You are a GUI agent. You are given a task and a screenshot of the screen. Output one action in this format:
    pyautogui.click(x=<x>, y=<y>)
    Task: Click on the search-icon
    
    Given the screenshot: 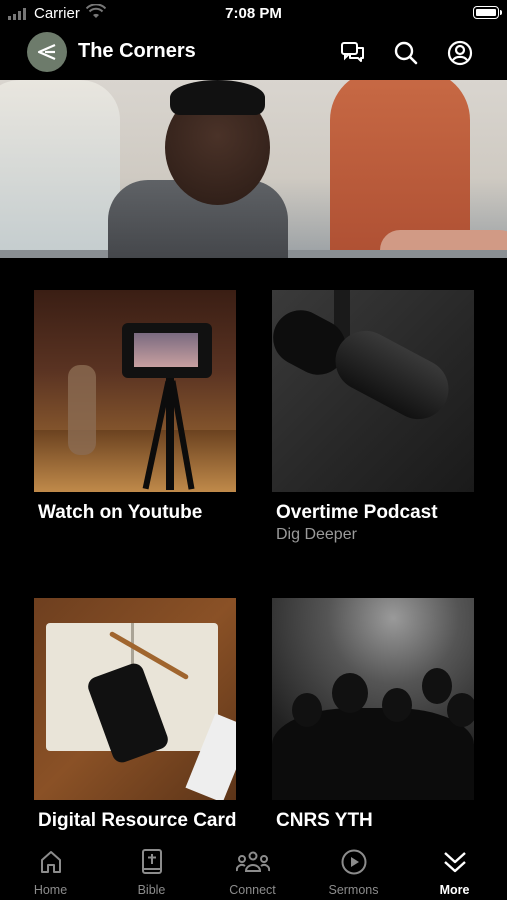 What is the action you would take?
    pyautogui.click(x=406, y=53)
    